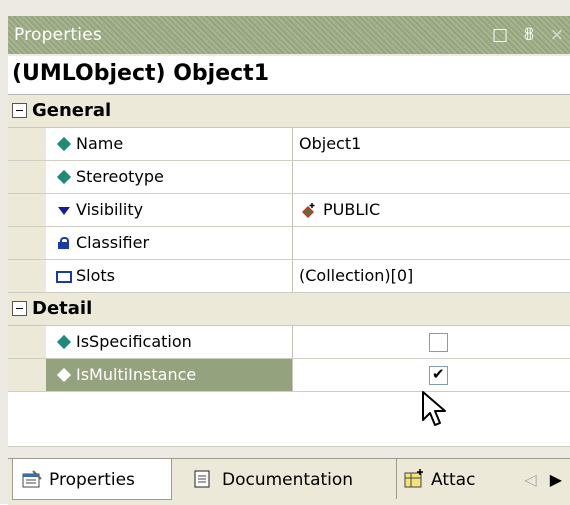  Describe the element at coordinates (523, 35) in the screenshot. I see `title-bar-buttons: □ 𝟠 ×` at that location.